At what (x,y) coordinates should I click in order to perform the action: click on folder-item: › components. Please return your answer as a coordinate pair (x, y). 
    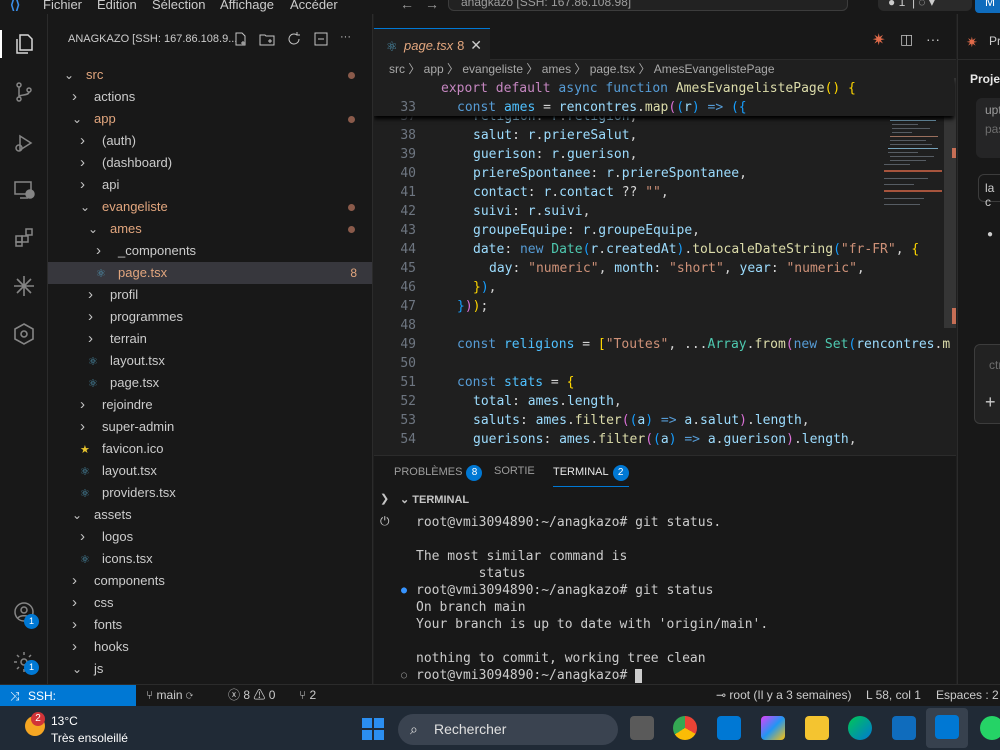
    Looking at the image, I should click on (210, 581).